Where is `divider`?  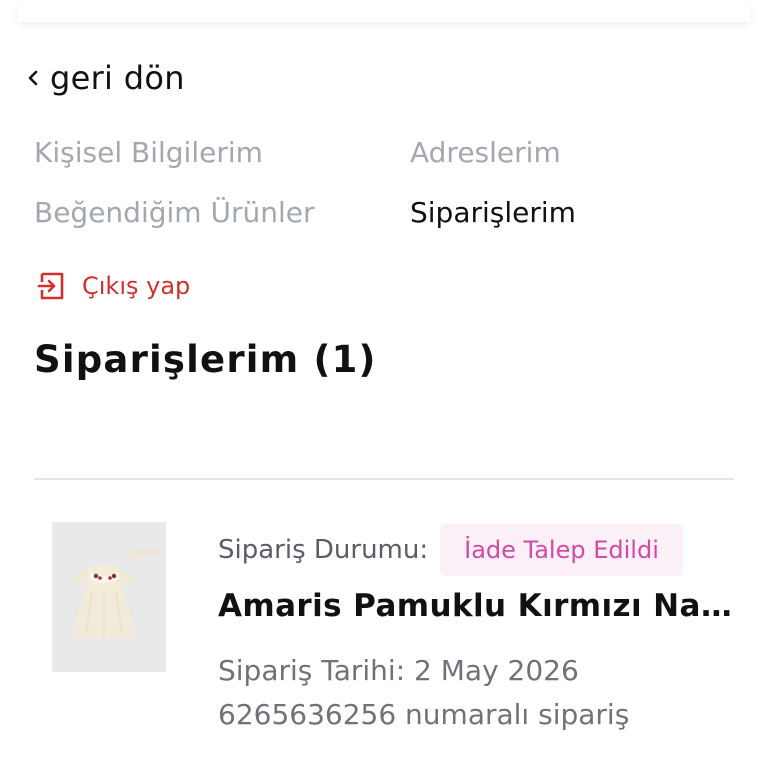
divider is located at coordinates (384, 479).